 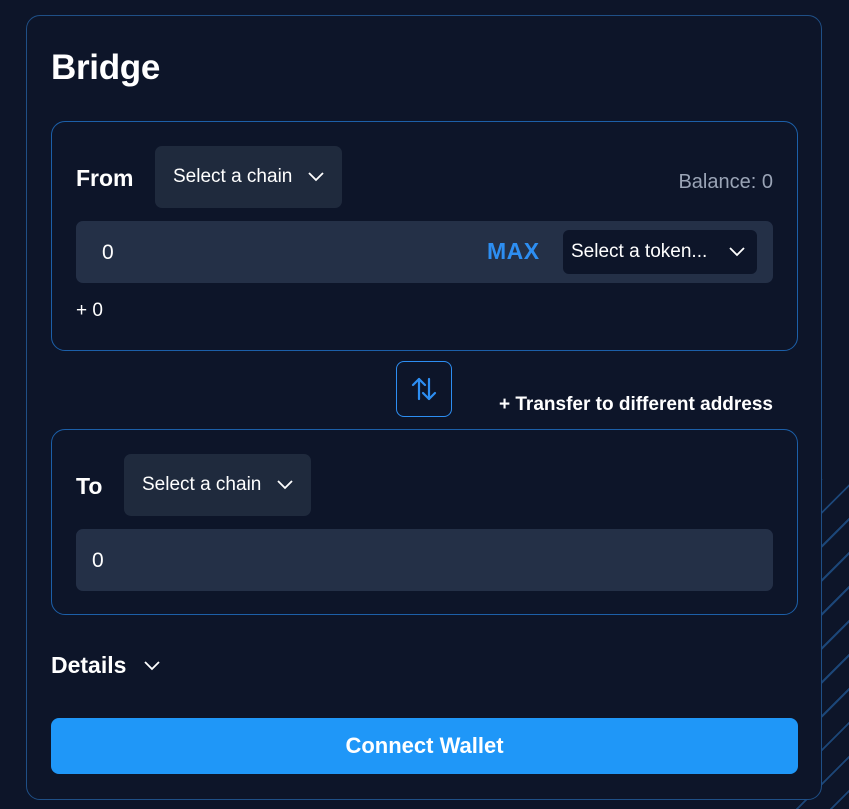 What do you see at coordinates (98, 560) in the screenshot?
I see `to-amount-value: 0` at bounding box center [98, 560].